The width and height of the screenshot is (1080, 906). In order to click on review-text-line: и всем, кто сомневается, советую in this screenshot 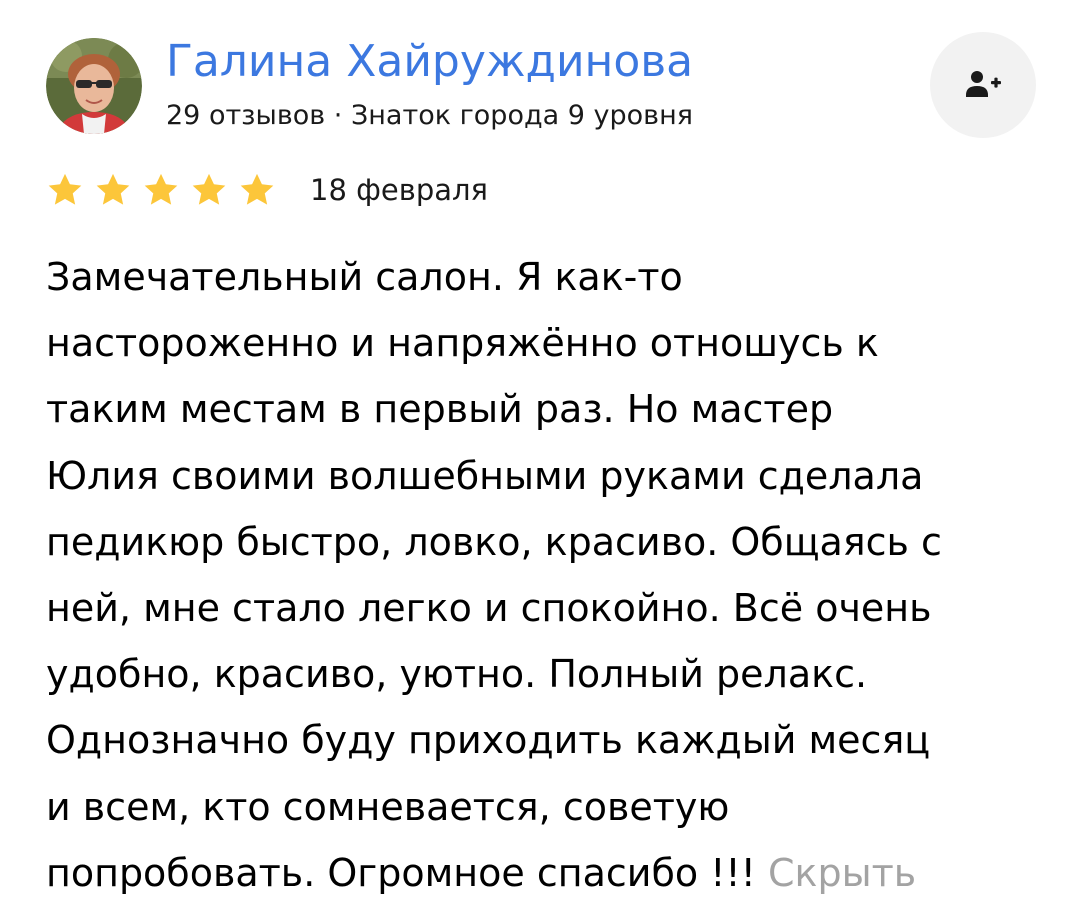, I will do `click(388, 806)`.